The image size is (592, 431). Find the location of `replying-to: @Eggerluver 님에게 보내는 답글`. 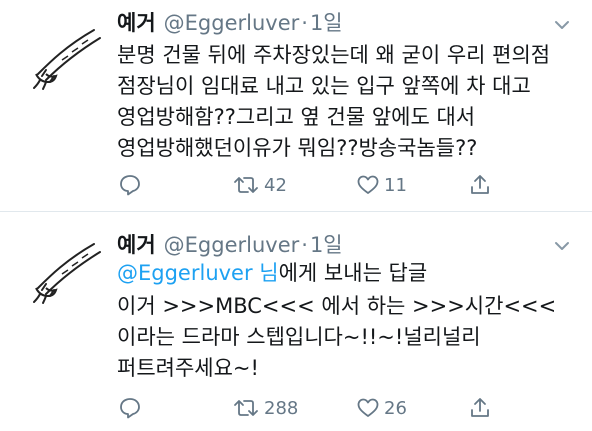

replying-to: @Eggerluver 님에게 보내는 답글 is located at coordinates (272, 272).